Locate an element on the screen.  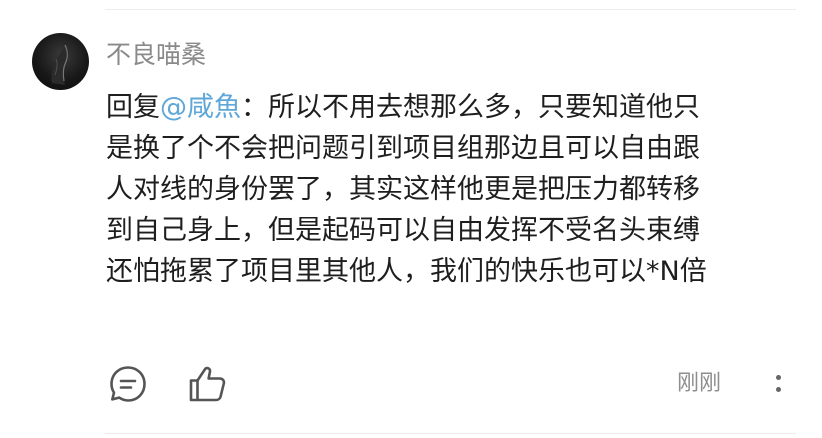
comment-line: 回复@咸魚：所以不用去想那么多，只要知道他只 is located at coordinates (451, 107).